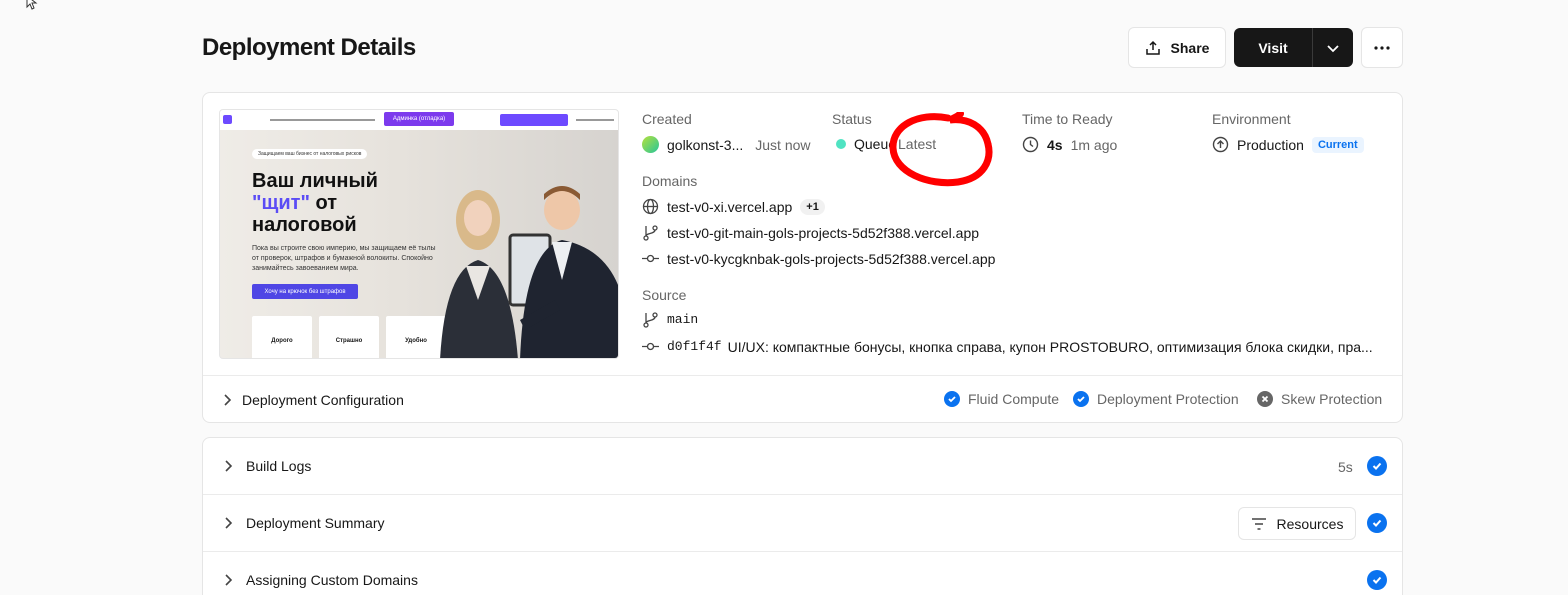 This screenshot has height=595, width=1568. What do you see at coordinates (1332, 399) in the screenshot?
I see `feature-label: Skew Protection` at bounding box center [1332, 399].